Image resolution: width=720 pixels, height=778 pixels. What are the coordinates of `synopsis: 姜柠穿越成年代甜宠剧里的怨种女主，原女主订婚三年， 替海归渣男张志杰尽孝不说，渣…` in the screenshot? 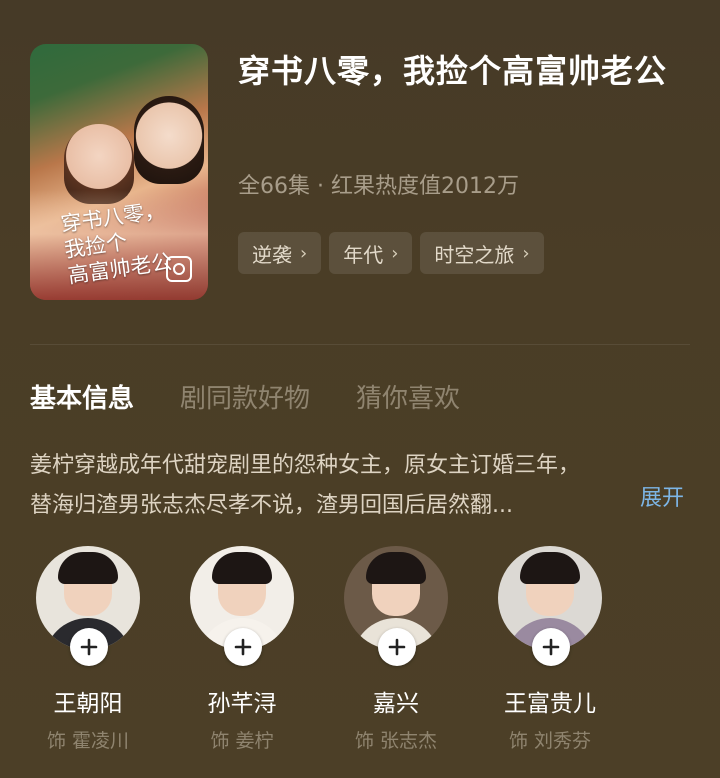 It's located at (330, 486).